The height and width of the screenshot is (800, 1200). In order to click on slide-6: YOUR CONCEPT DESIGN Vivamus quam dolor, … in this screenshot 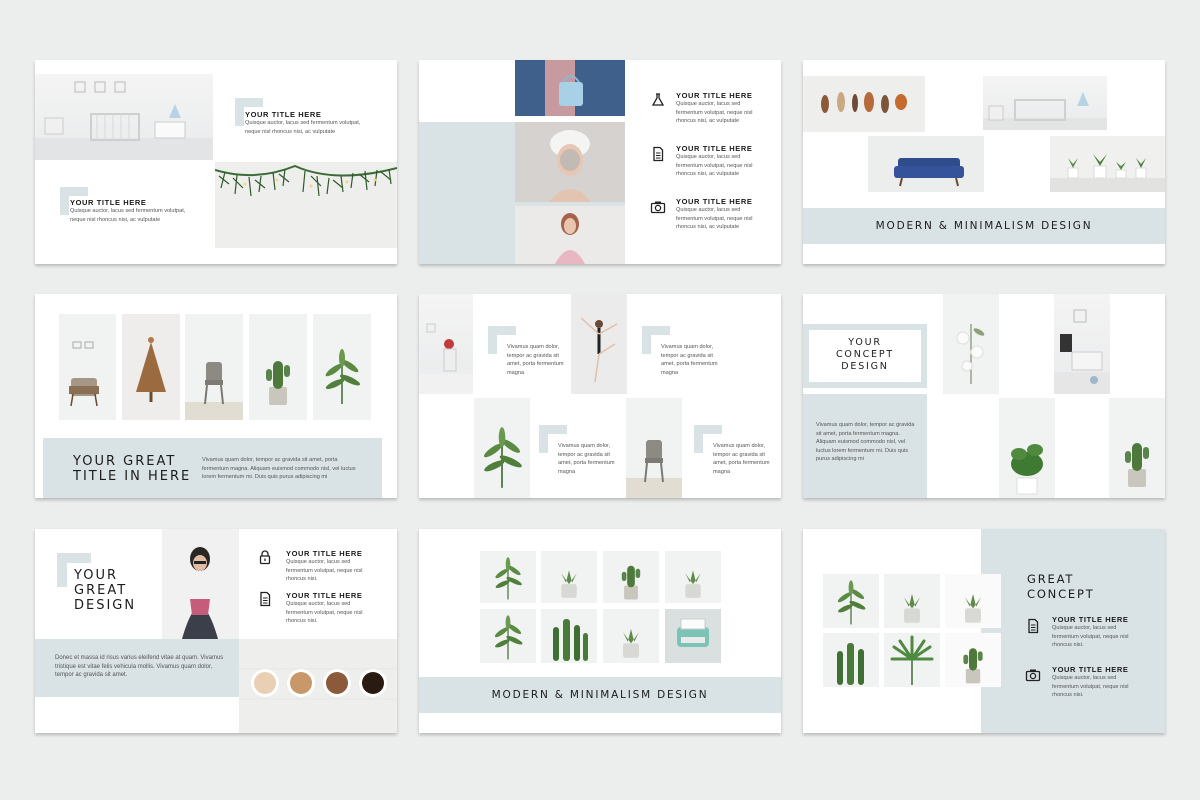, I will do `click(984, 396)`.